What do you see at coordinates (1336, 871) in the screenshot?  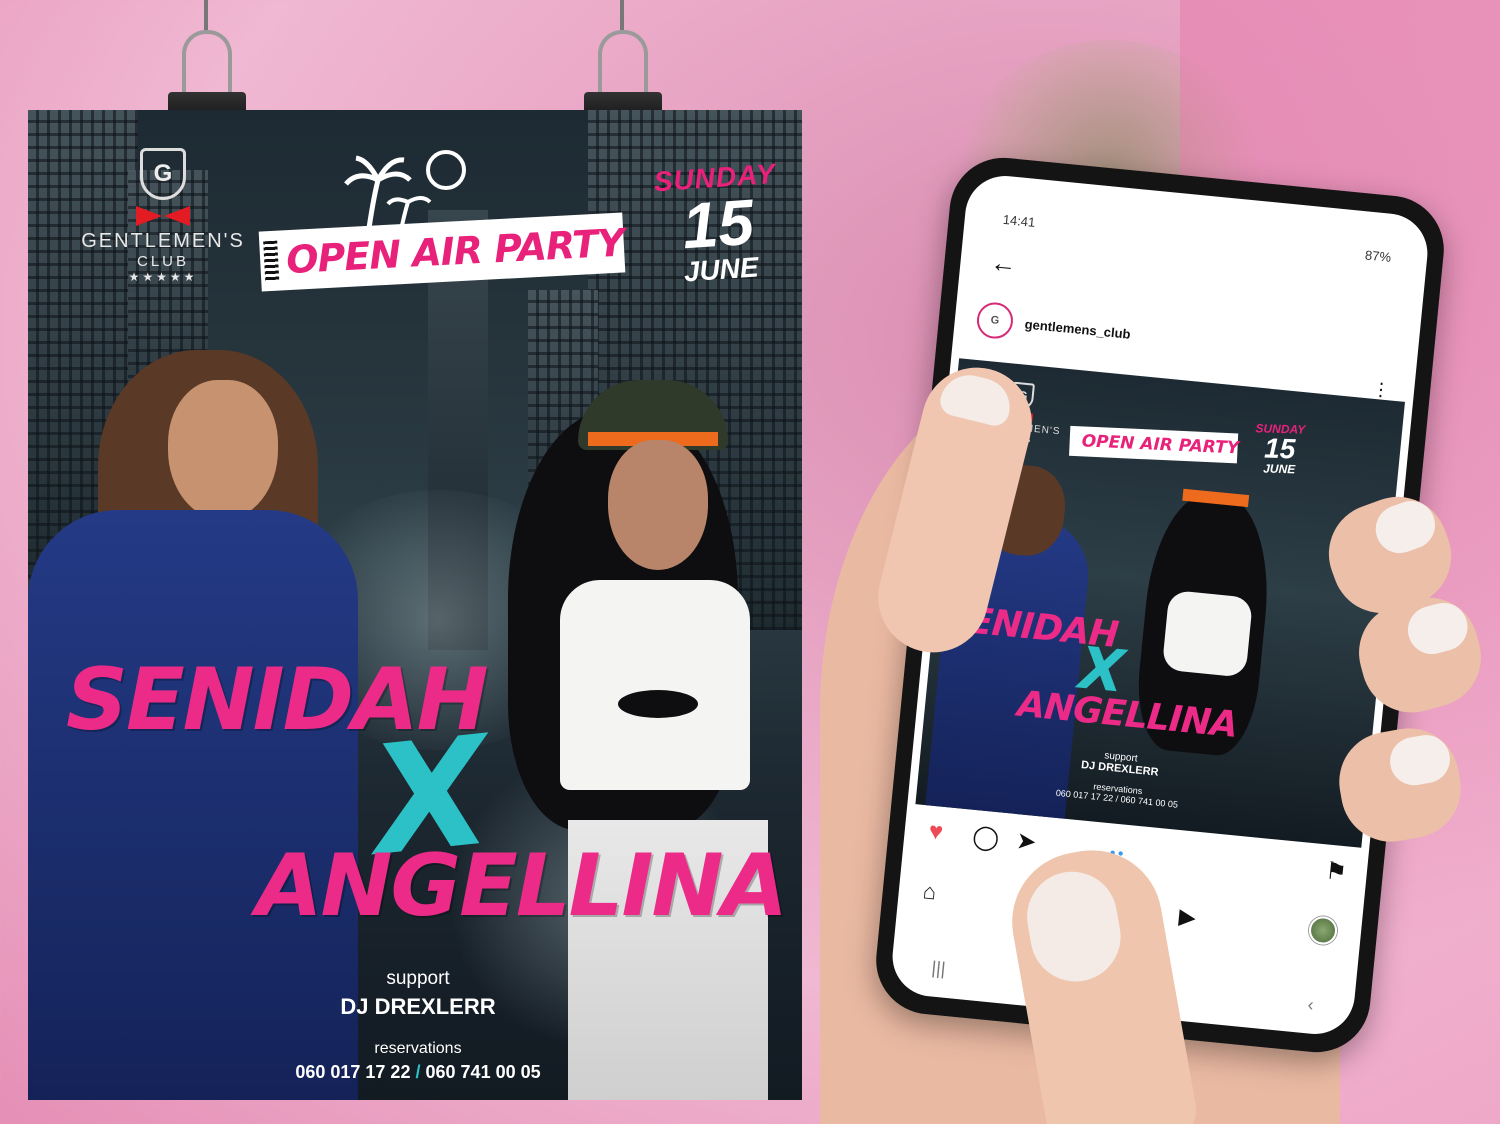 I see `bookmark-icon: ⚑` at bounding box center [1336, 871].